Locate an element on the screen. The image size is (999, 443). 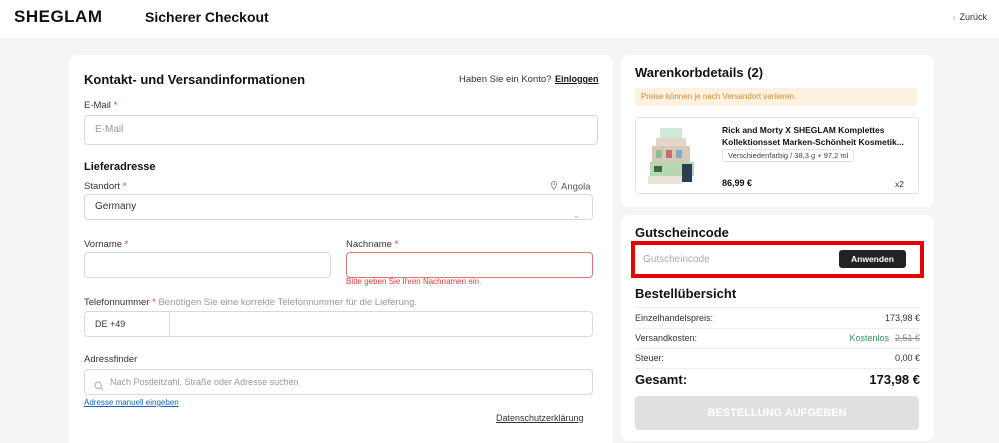
firstname-label: Vorname * is located at coordinates (106, 244).